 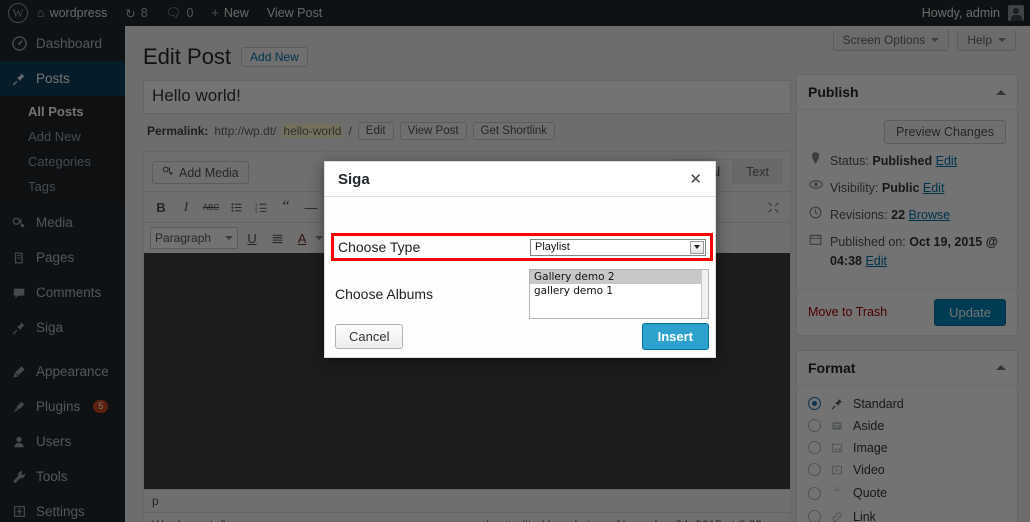 I want to click on listbox-scrollbar, so click(x=704, y=294).